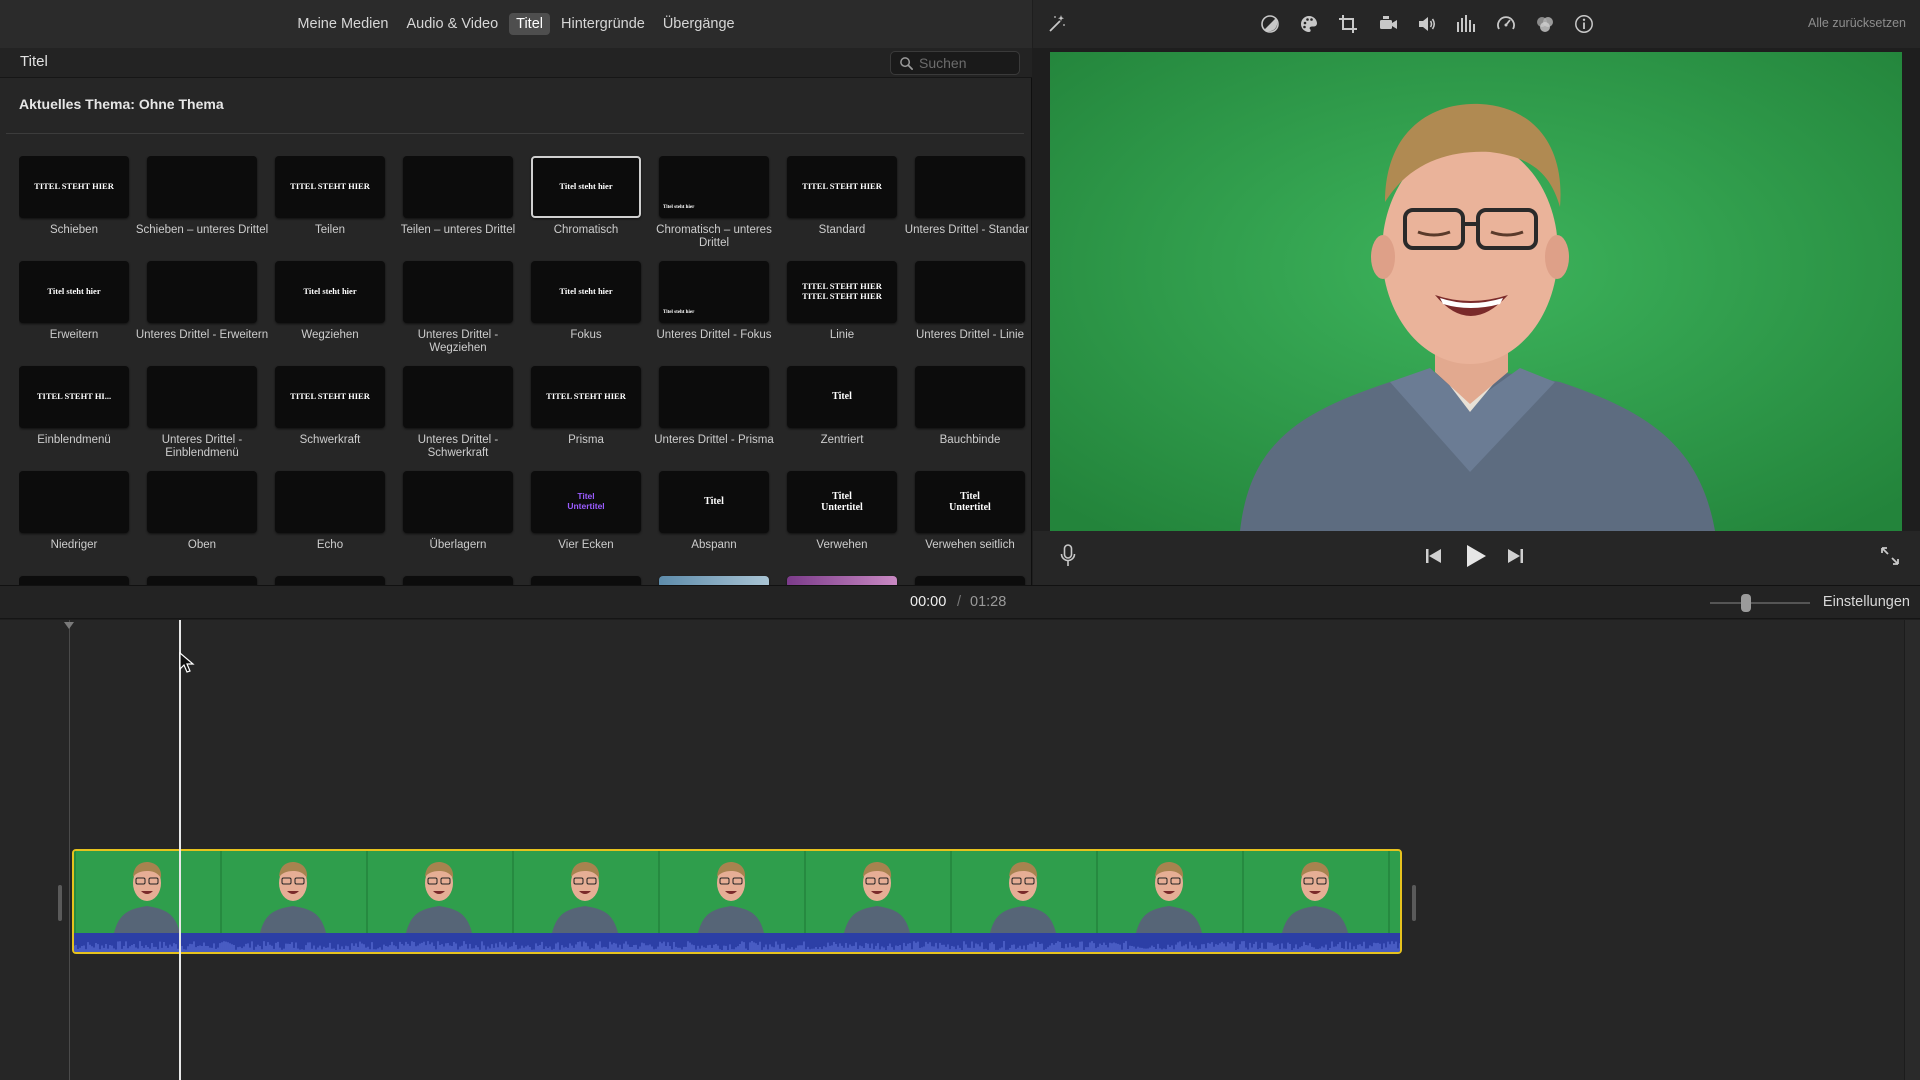  What do you see at coordinates (60, 903) in the screenshot?
I see `clip-left-handle` at bounding box center [60, 903].